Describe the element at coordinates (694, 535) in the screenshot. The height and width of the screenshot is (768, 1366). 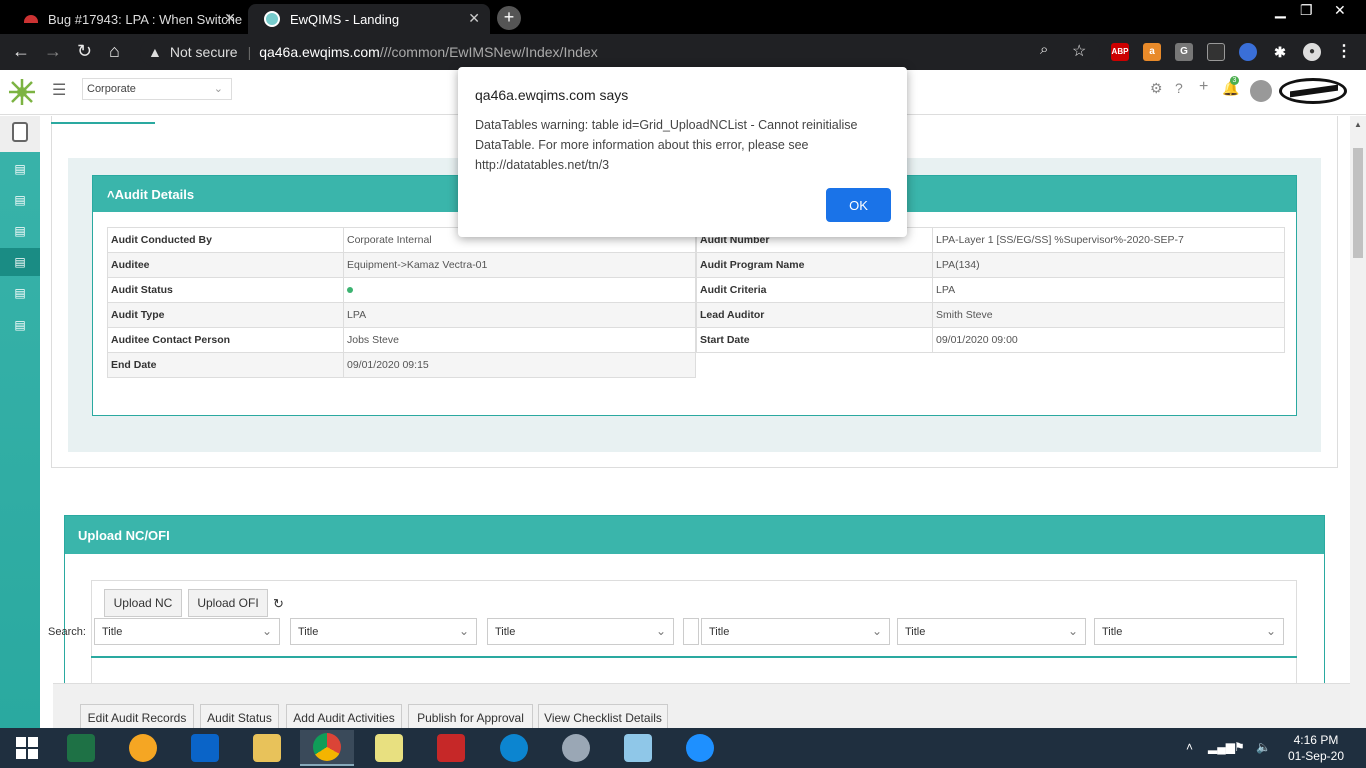
I see `upload-nc-ofi-header: Upload NC/OFI` at that location.